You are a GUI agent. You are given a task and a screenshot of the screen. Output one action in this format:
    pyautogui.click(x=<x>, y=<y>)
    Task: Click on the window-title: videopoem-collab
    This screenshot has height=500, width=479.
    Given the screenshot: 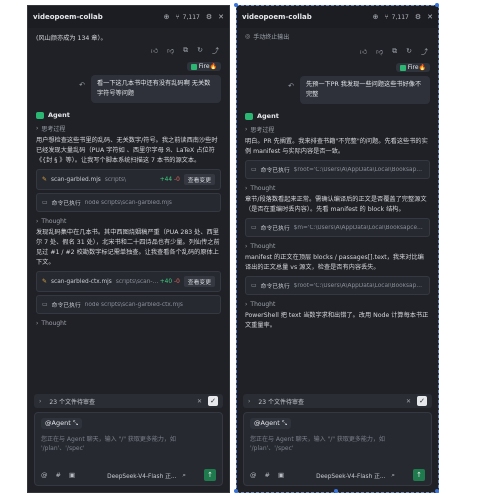 What is the action you would take?
    pyautogui.click(x=68, y=17)
    